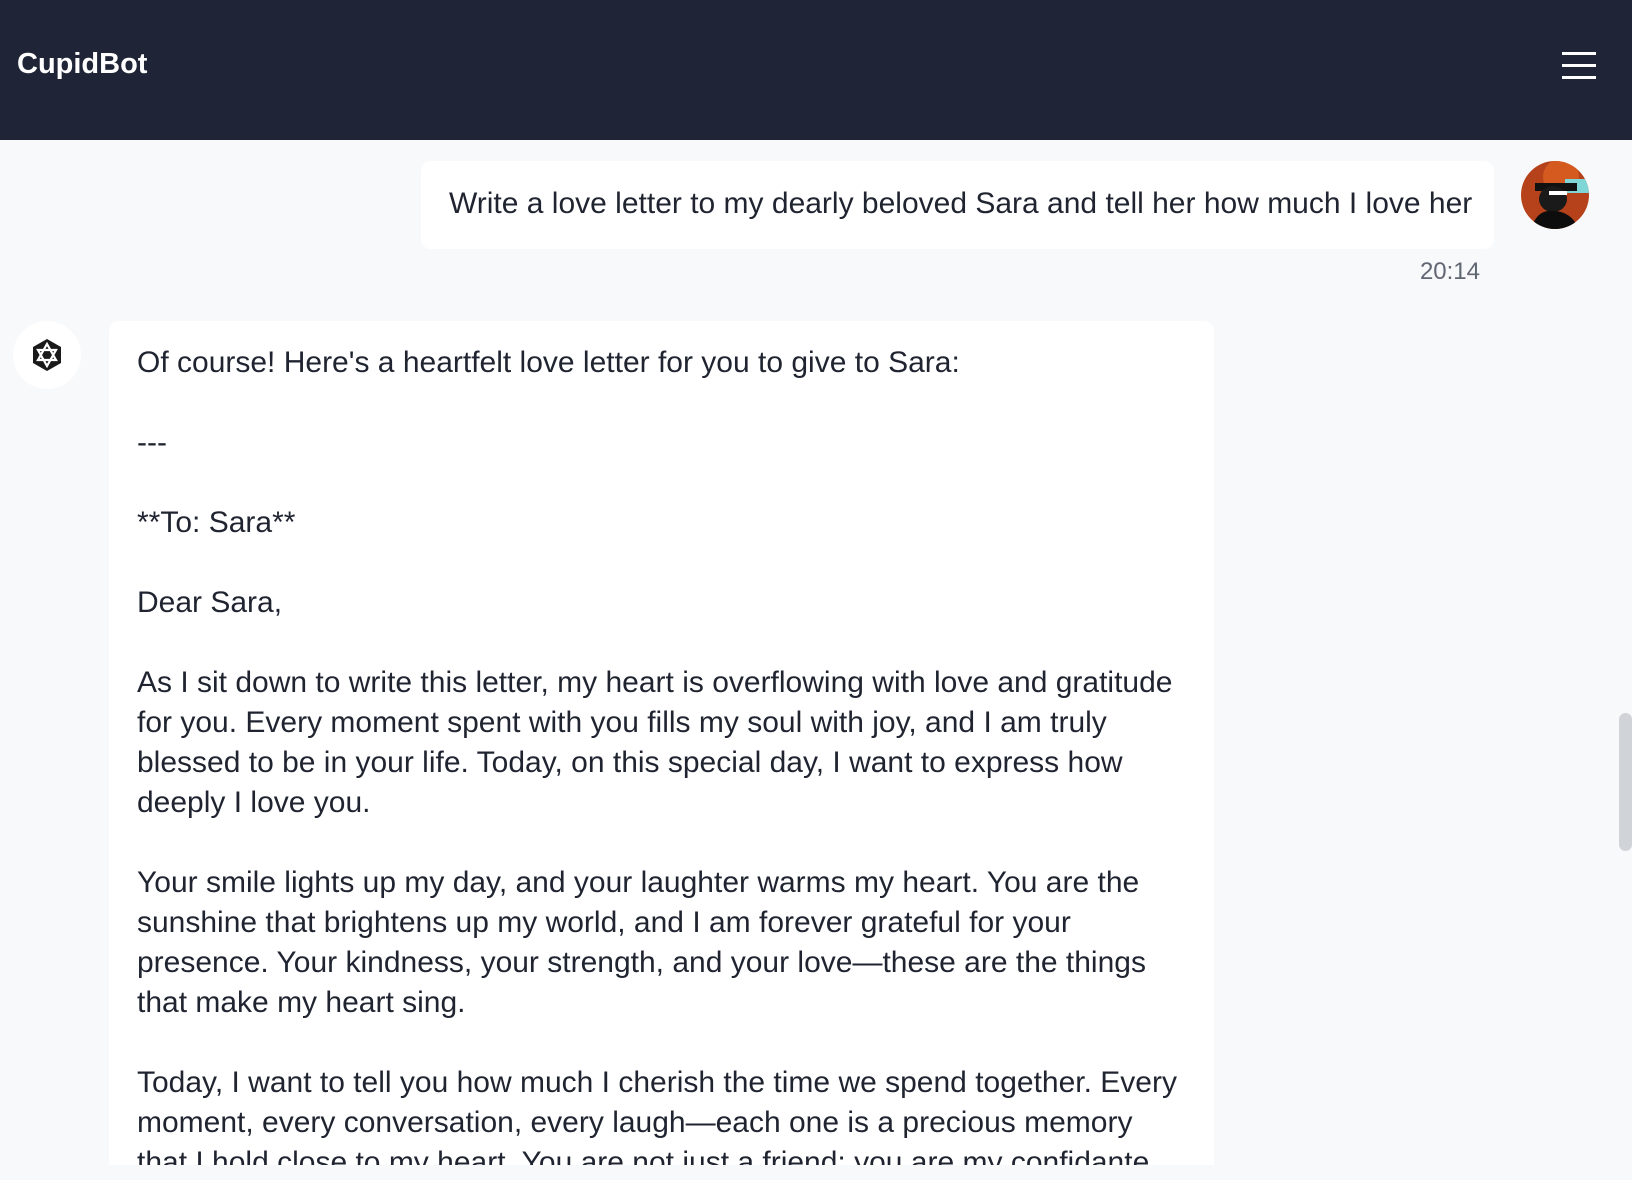 The width and height of the screenshot is (1632, 1180). Describe the element at coordinates (216, 522) in the screenshot. I see `bot-message-paragraph: **To: Sara**` at that location.